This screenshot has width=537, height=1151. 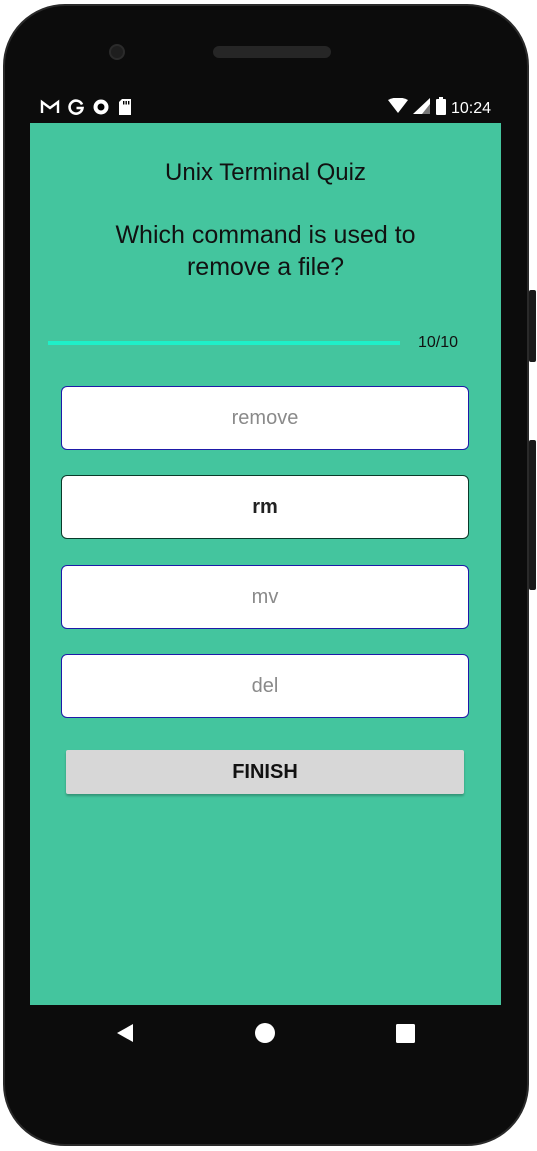 What do you see at coordinates (470, 108) in the screenshot?
I see `status-time: 10:24` at bounding box center [470, 108].